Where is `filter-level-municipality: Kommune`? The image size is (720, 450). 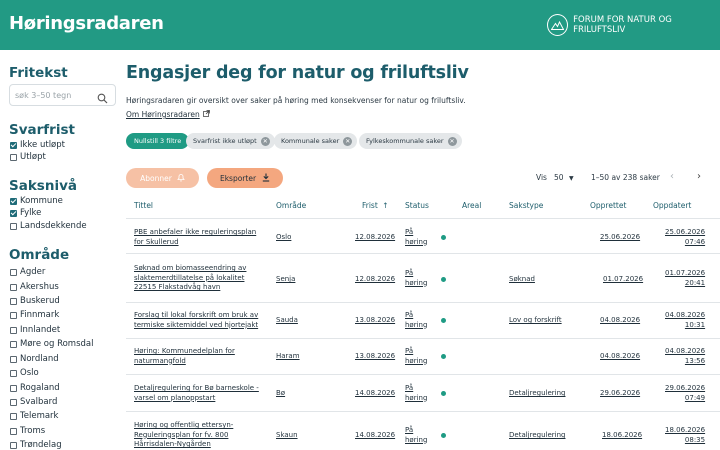 filter-level-municipality: Kommune is located at coordinates (36, 201).